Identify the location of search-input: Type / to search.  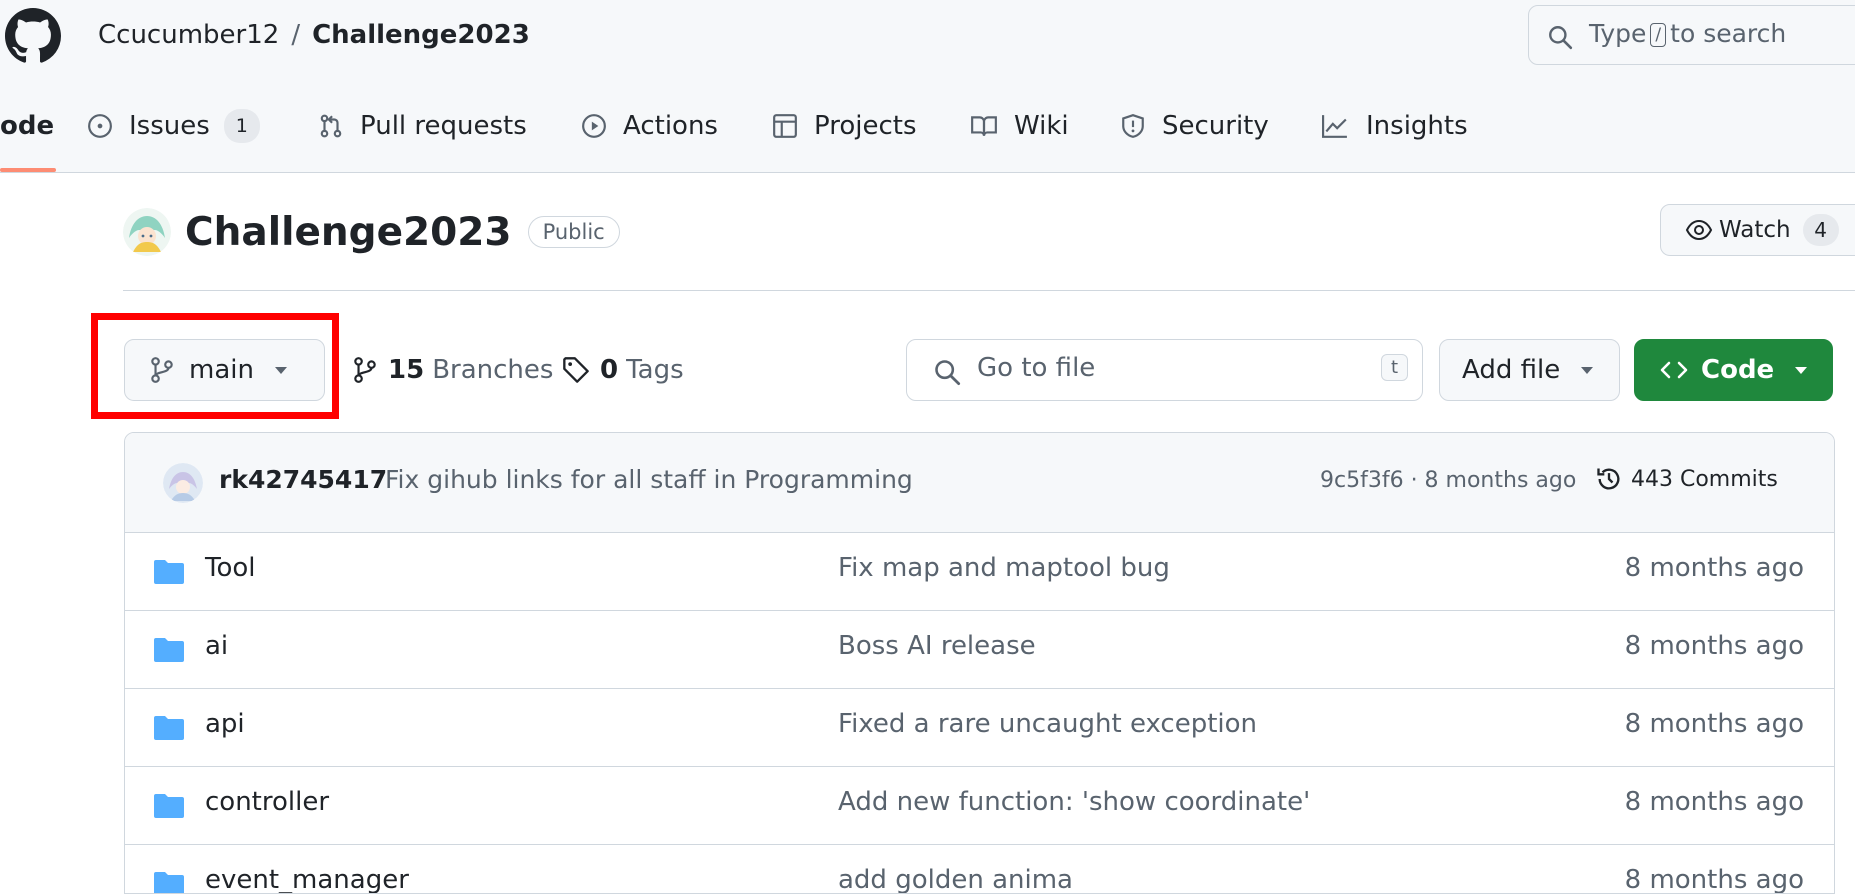
(1691, 35).